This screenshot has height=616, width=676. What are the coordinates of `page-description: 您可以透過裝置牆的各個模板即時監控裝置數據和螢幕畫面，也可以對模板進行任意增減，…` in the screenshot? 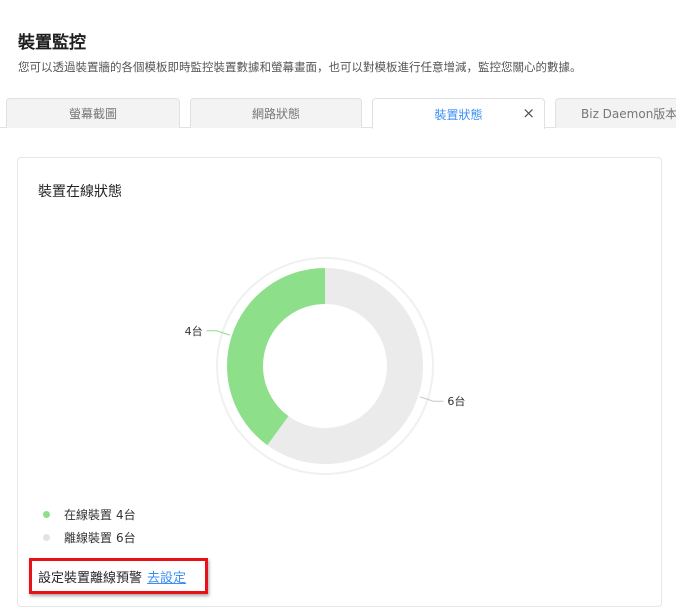 It's located at (300, 67).